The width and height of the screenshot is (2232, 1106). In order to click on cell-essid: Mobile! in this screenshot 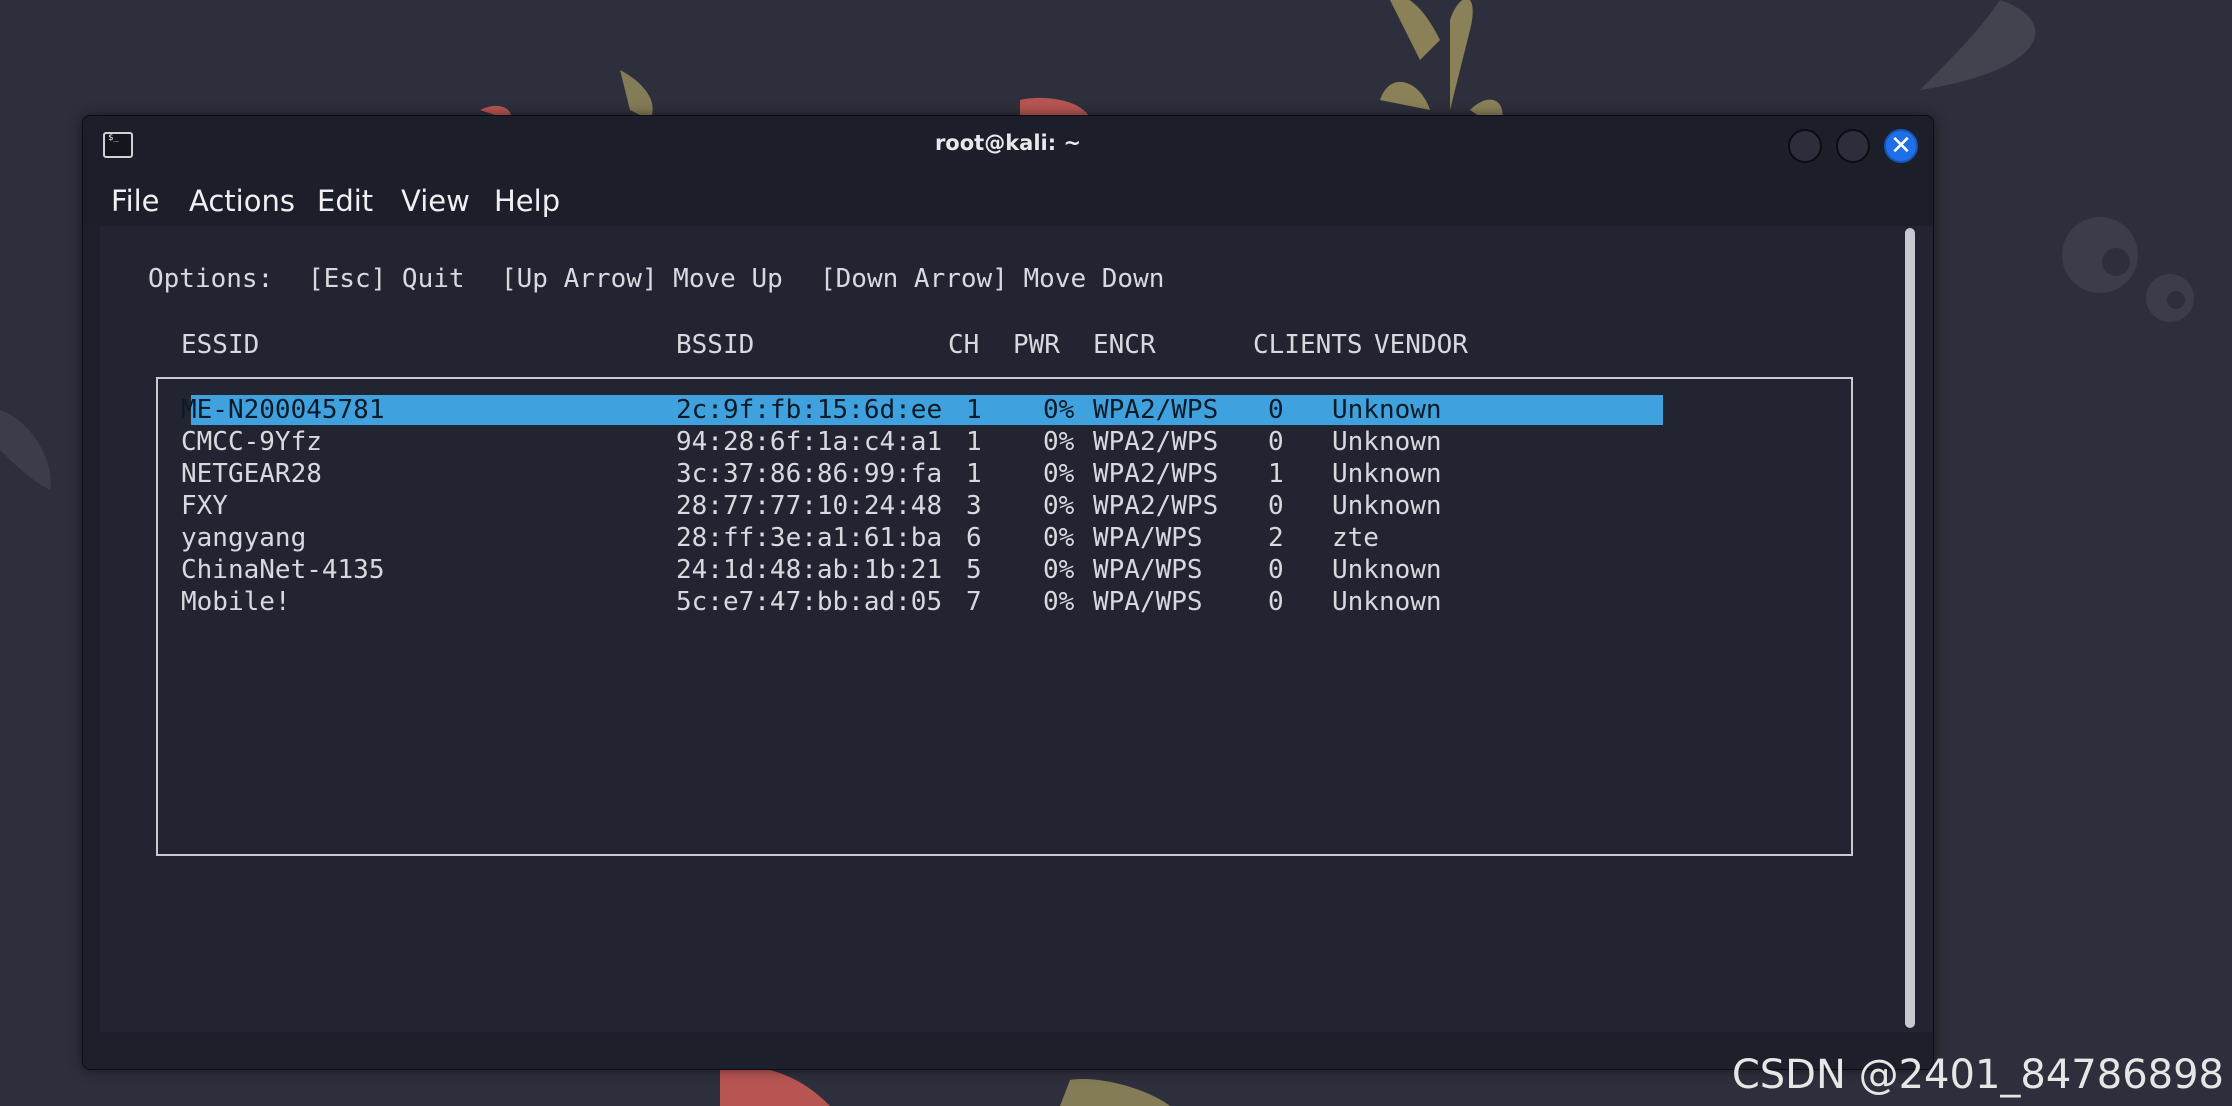, I will do `click(236, 602)`.